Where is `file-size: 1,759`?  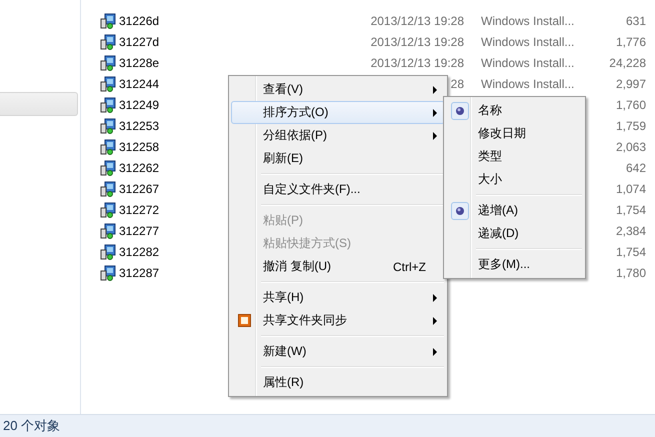
file-size: 1,759 is located at coordinates (631, 125).